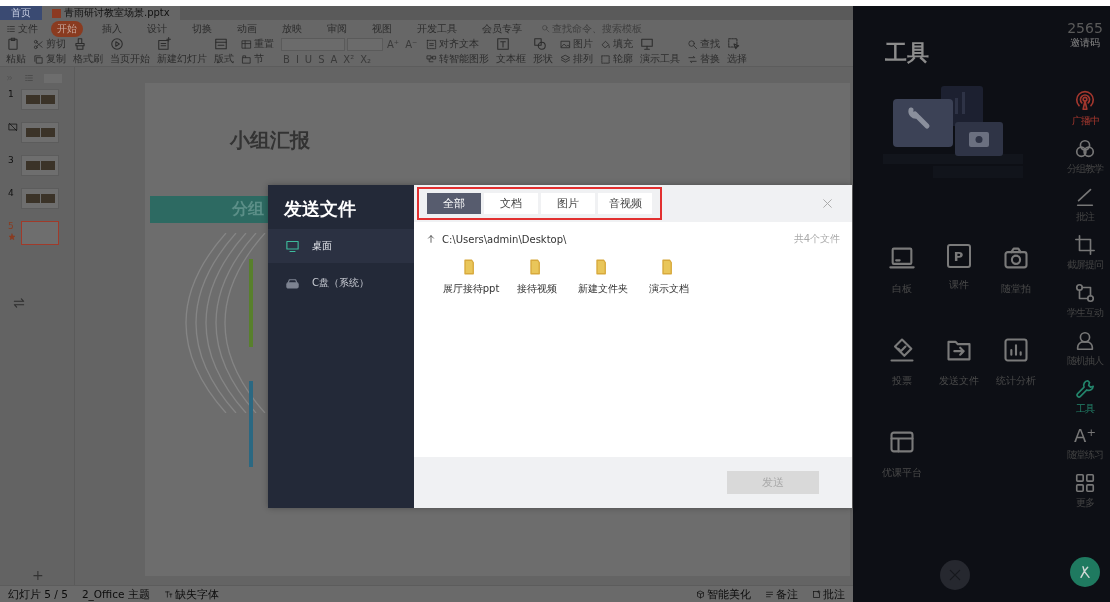 The width and height of the screenshot is (1110, 602). Describe the element at coordinates (834, 594) in the screenshot. I see `status-button: 批注` at that location.